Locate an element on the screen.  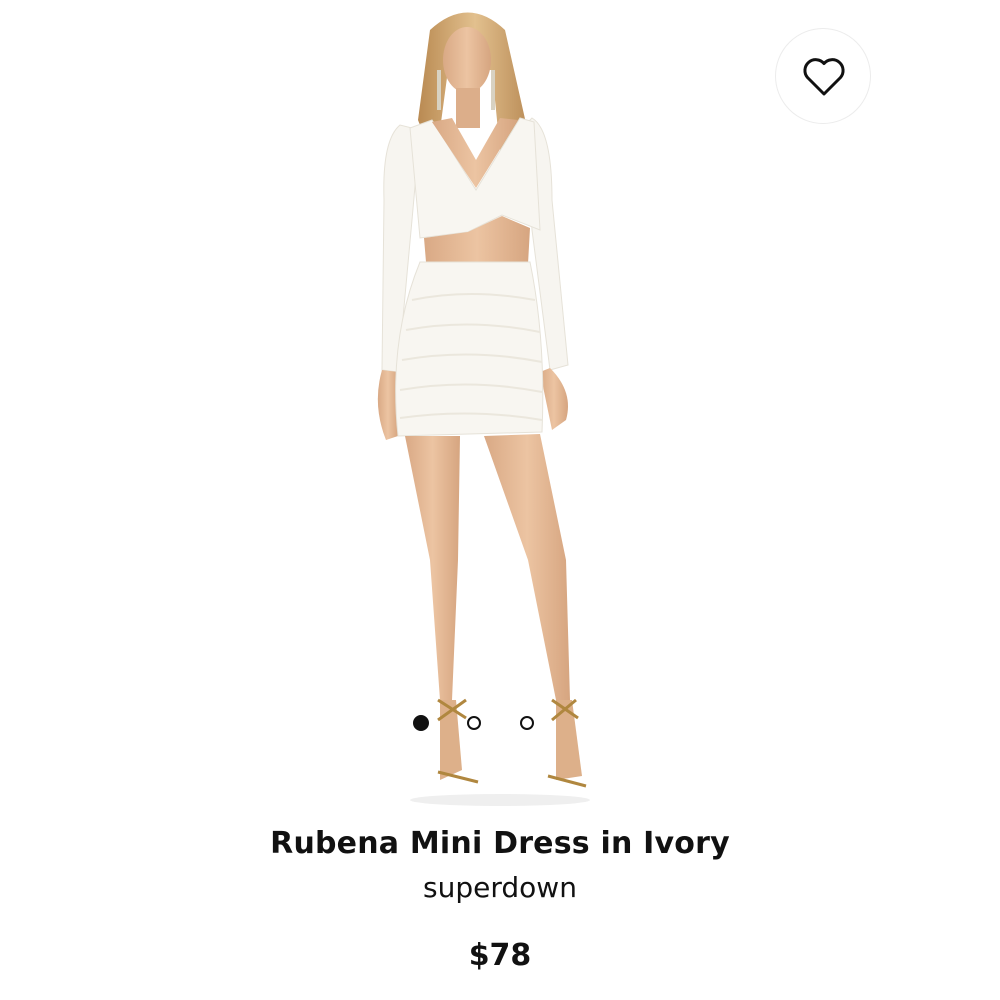
favorite-button is located at coordinates (823, 76).